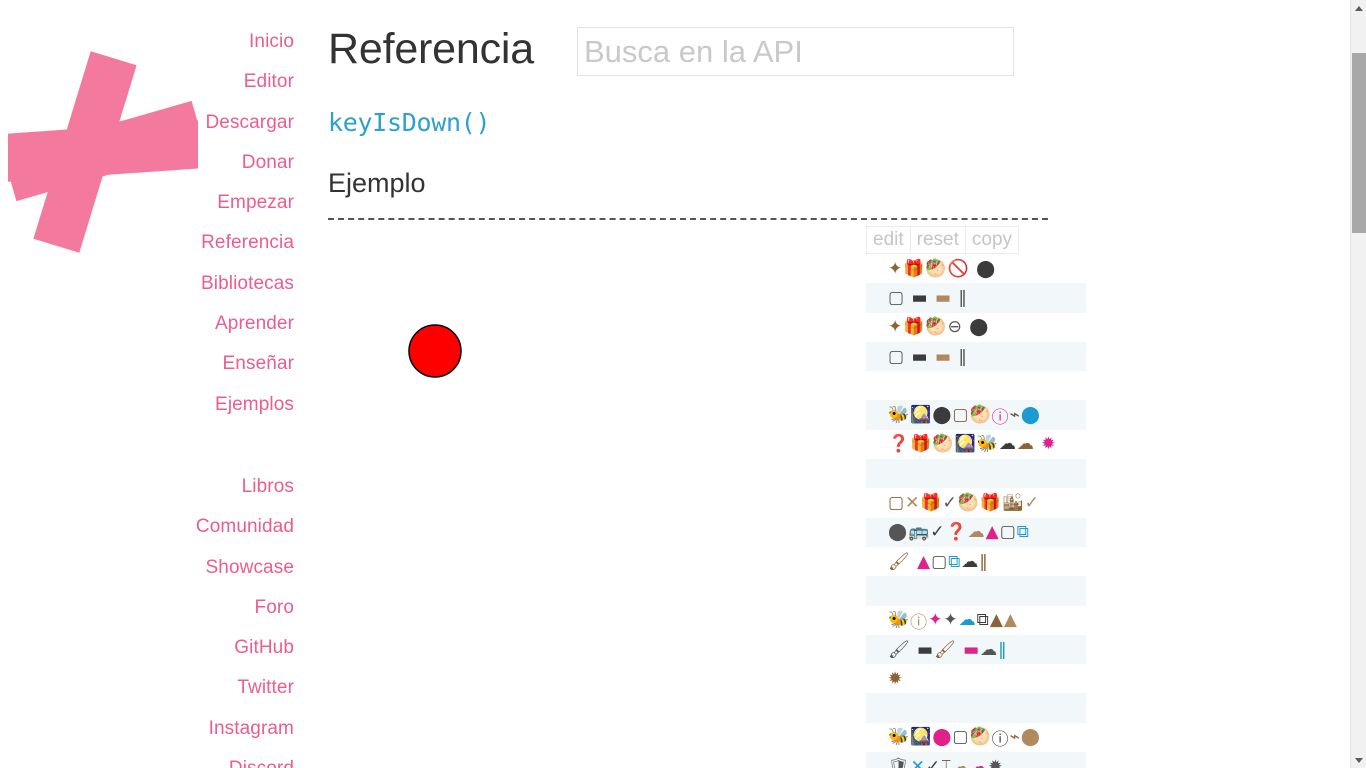 The height and width of the screenshot is (768, 1366). What do you see at coordinates (149, 758) in the screenshot?
I see `sidebar-item-discord: Discord` at bounding box center [149, 758].